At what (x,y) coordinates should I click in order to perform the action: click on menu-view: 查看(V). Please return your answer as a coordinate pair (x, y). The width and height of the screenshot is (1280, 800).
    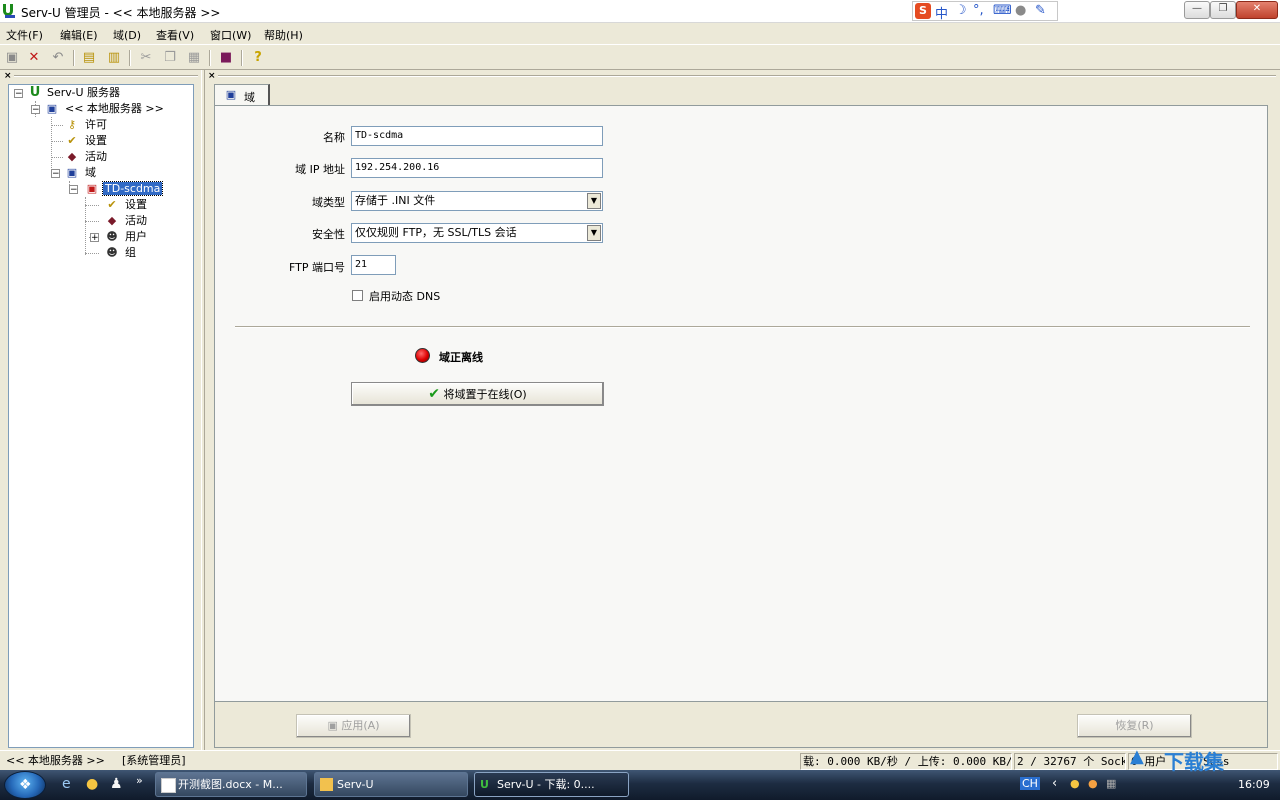
    Looking at the image, I should click on (175, 35).